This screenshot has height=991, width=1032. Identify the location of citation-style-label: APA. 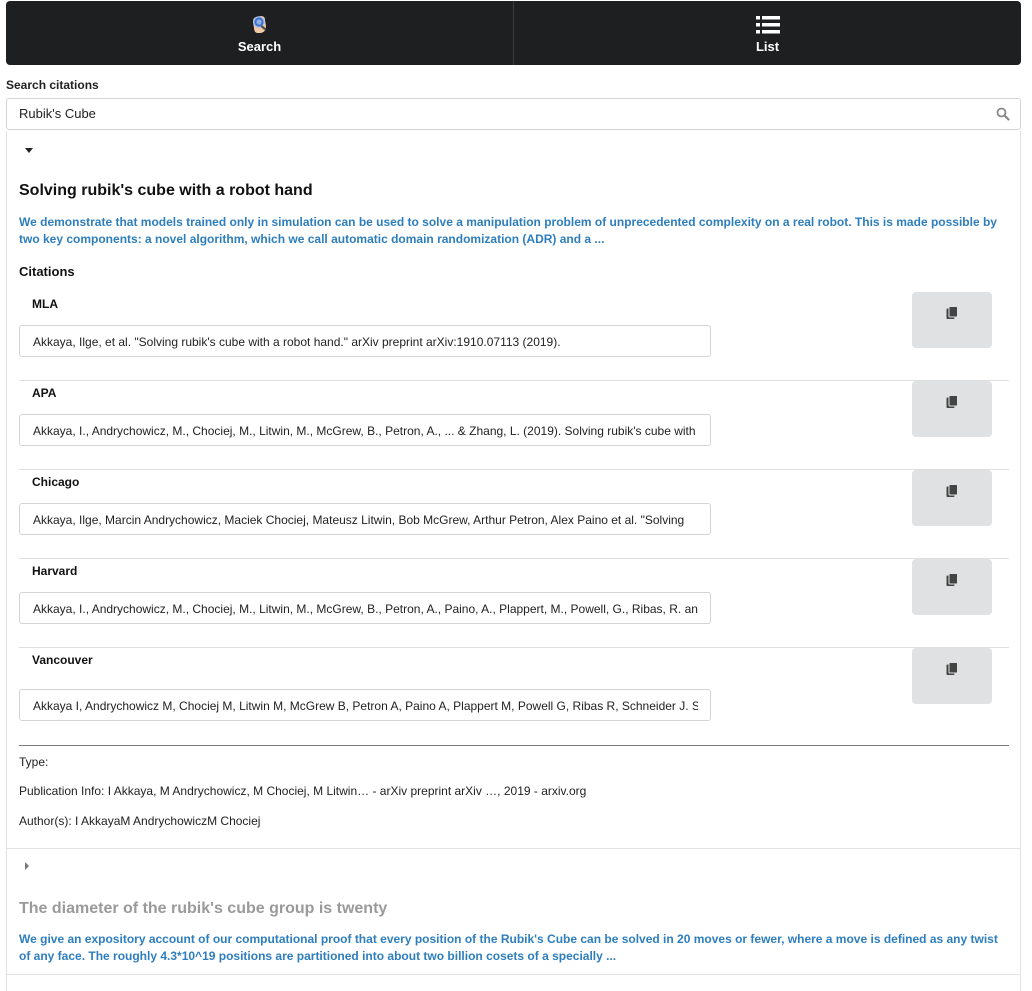
(44, 393).